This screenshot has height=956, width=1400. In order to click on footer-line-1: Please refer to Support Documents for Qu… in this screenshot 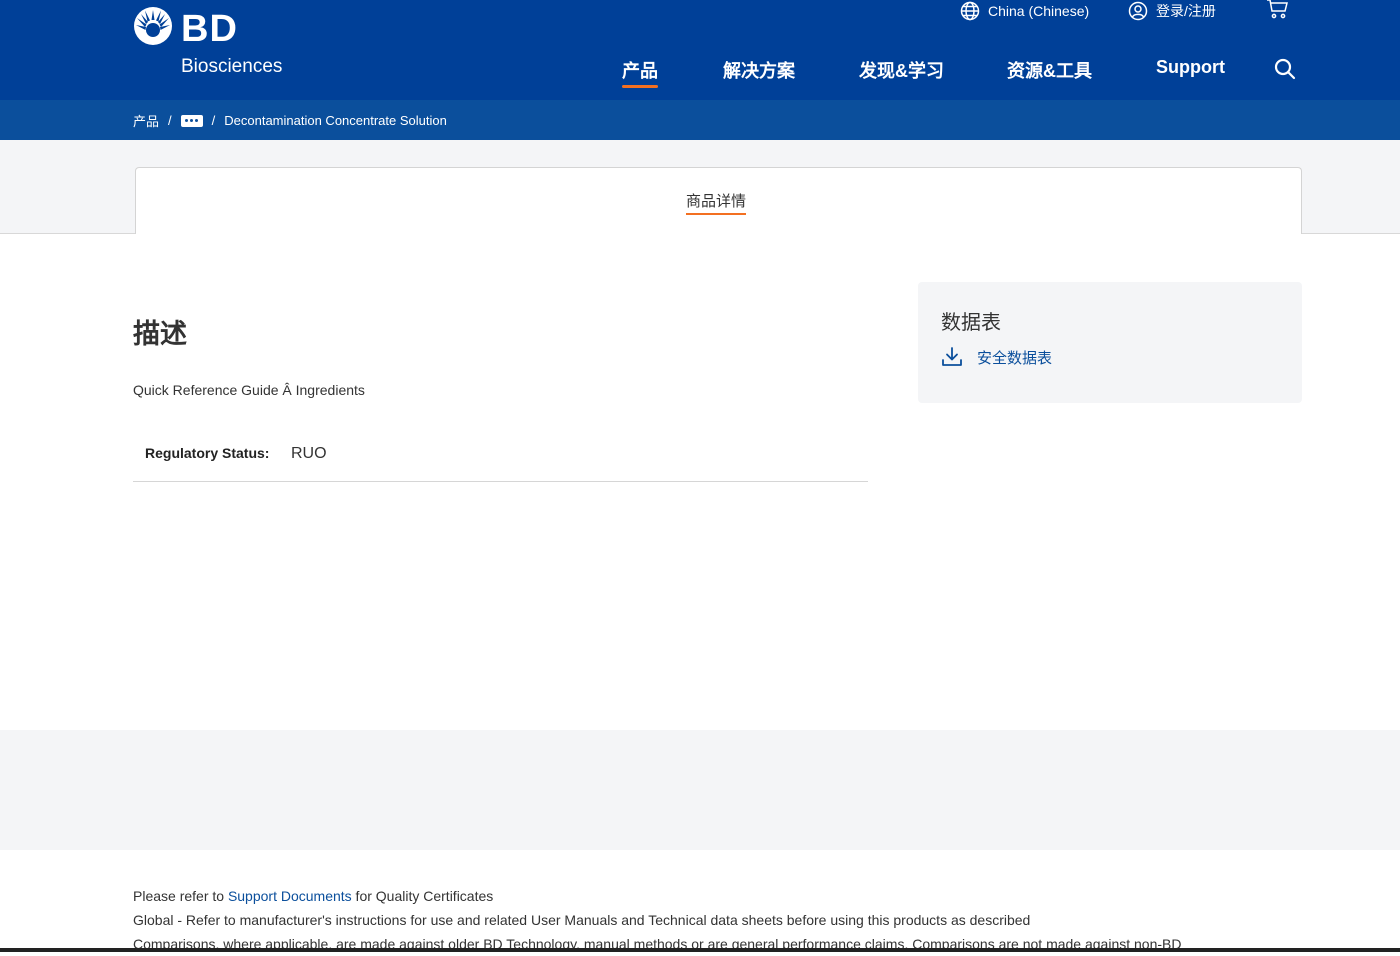, I will do `click(713, 896)`.